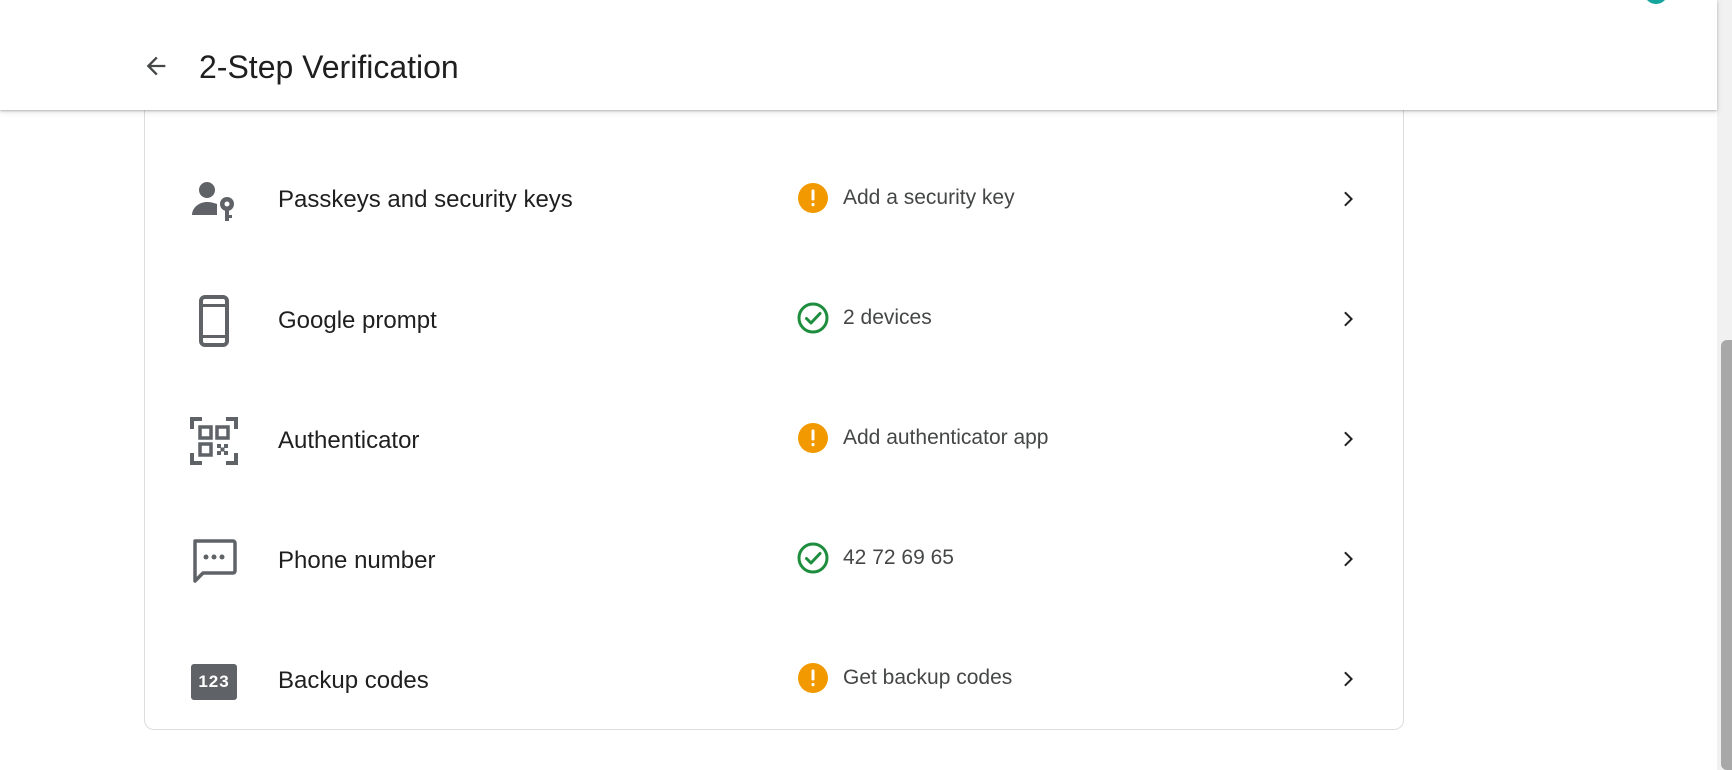 The width and height of the screenshot is (1732, 770). I want to click on phone-icon, so click(214, 321).